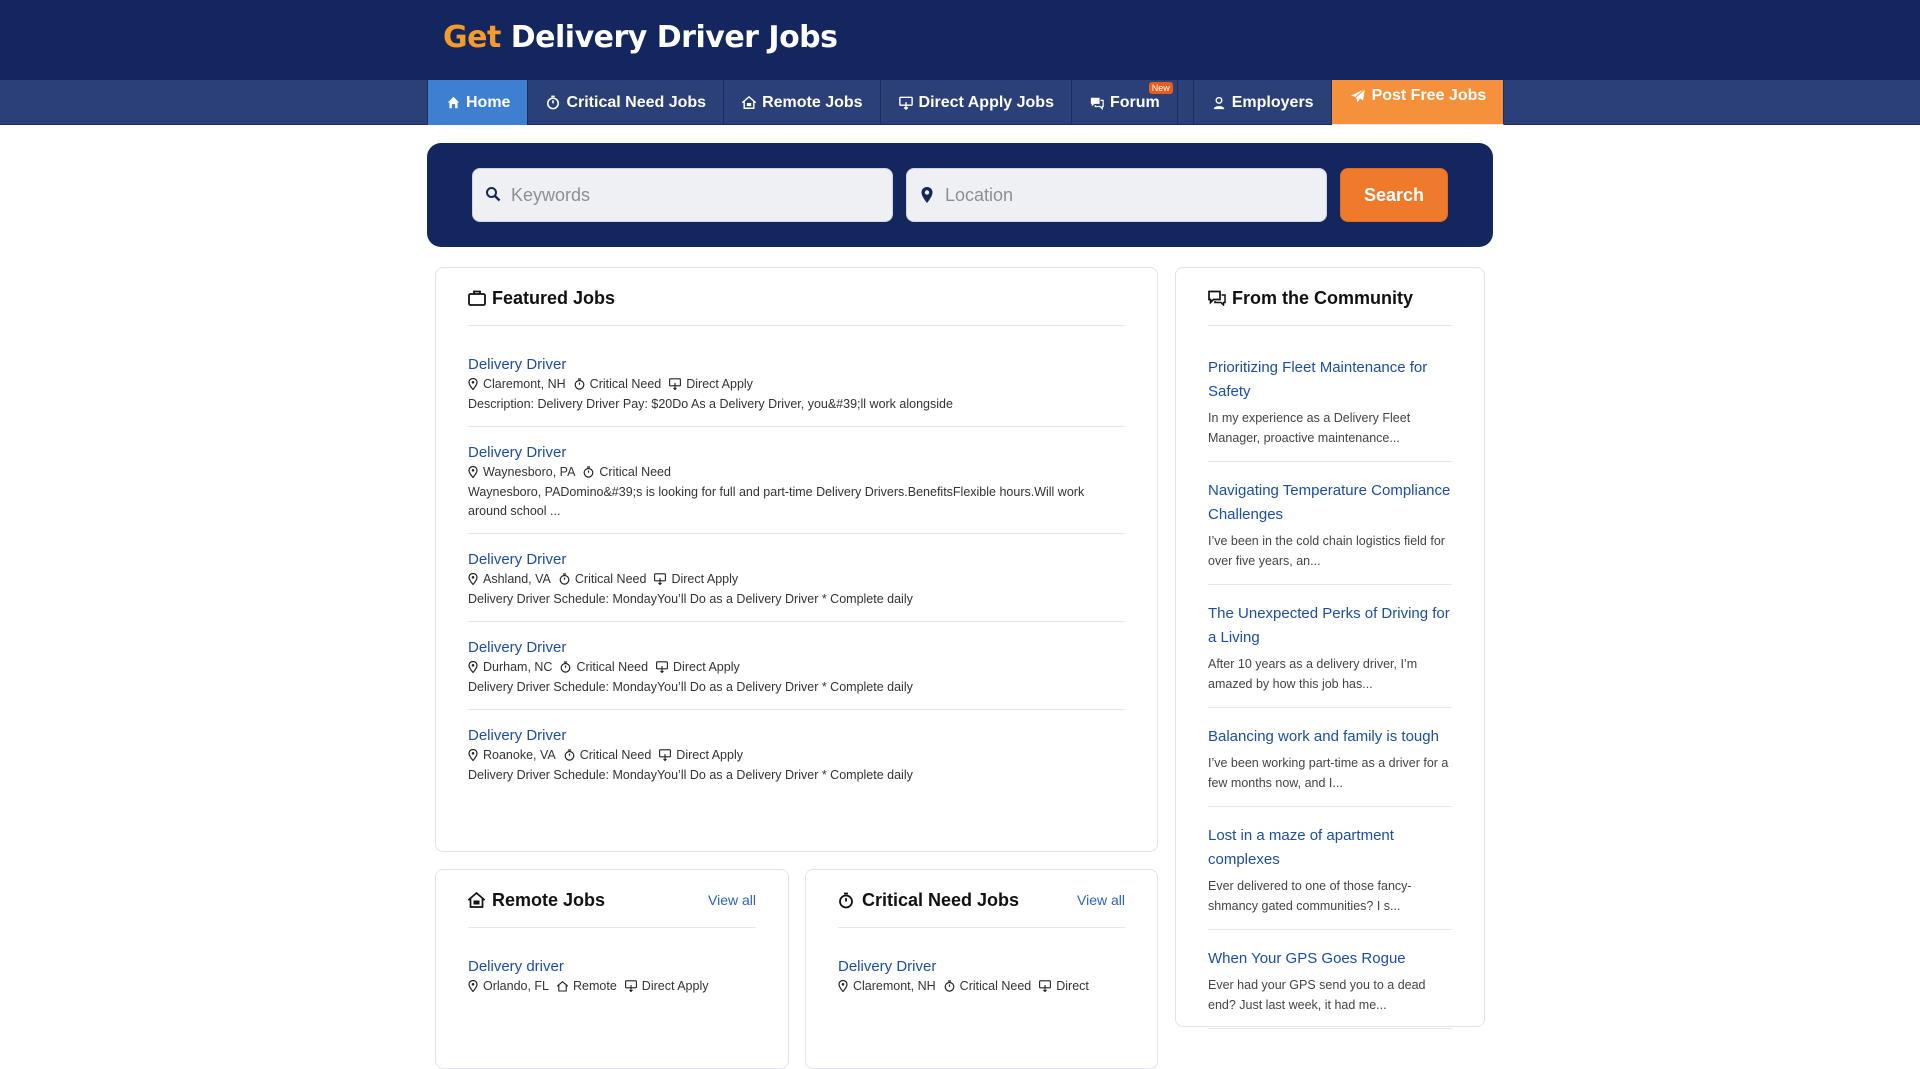 This screenshot has height=1069, width=1920. What do you see at coordinates (541, 298) in the screenshot?
I see `featured-jobs-heading: Featured Jobs` at bounding box center [541, 298].